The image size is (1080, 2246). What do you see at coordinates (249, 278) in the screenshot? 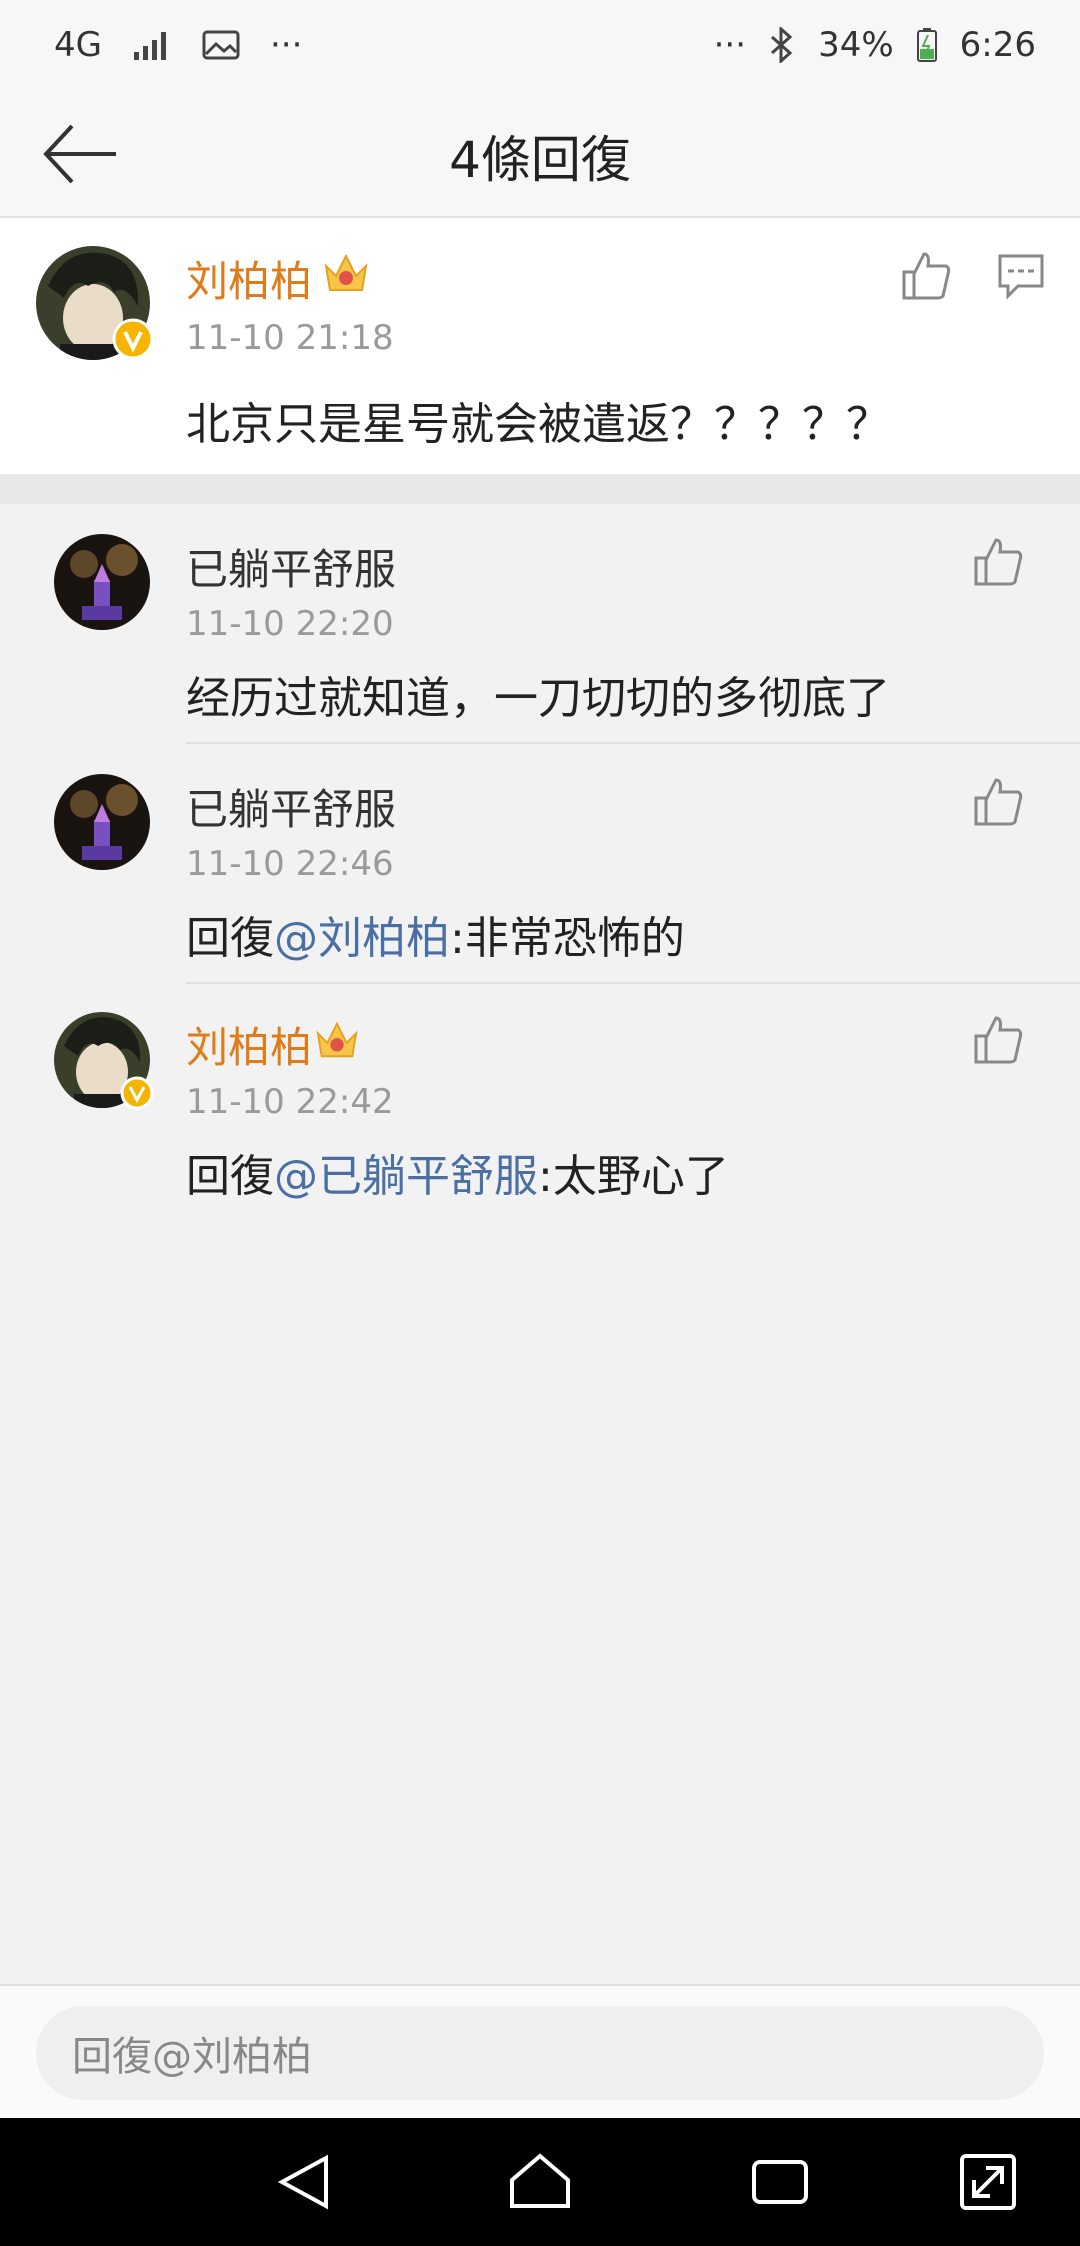
I see `comment-author-name: 刘柏柏` at bounding box center [249, 278].